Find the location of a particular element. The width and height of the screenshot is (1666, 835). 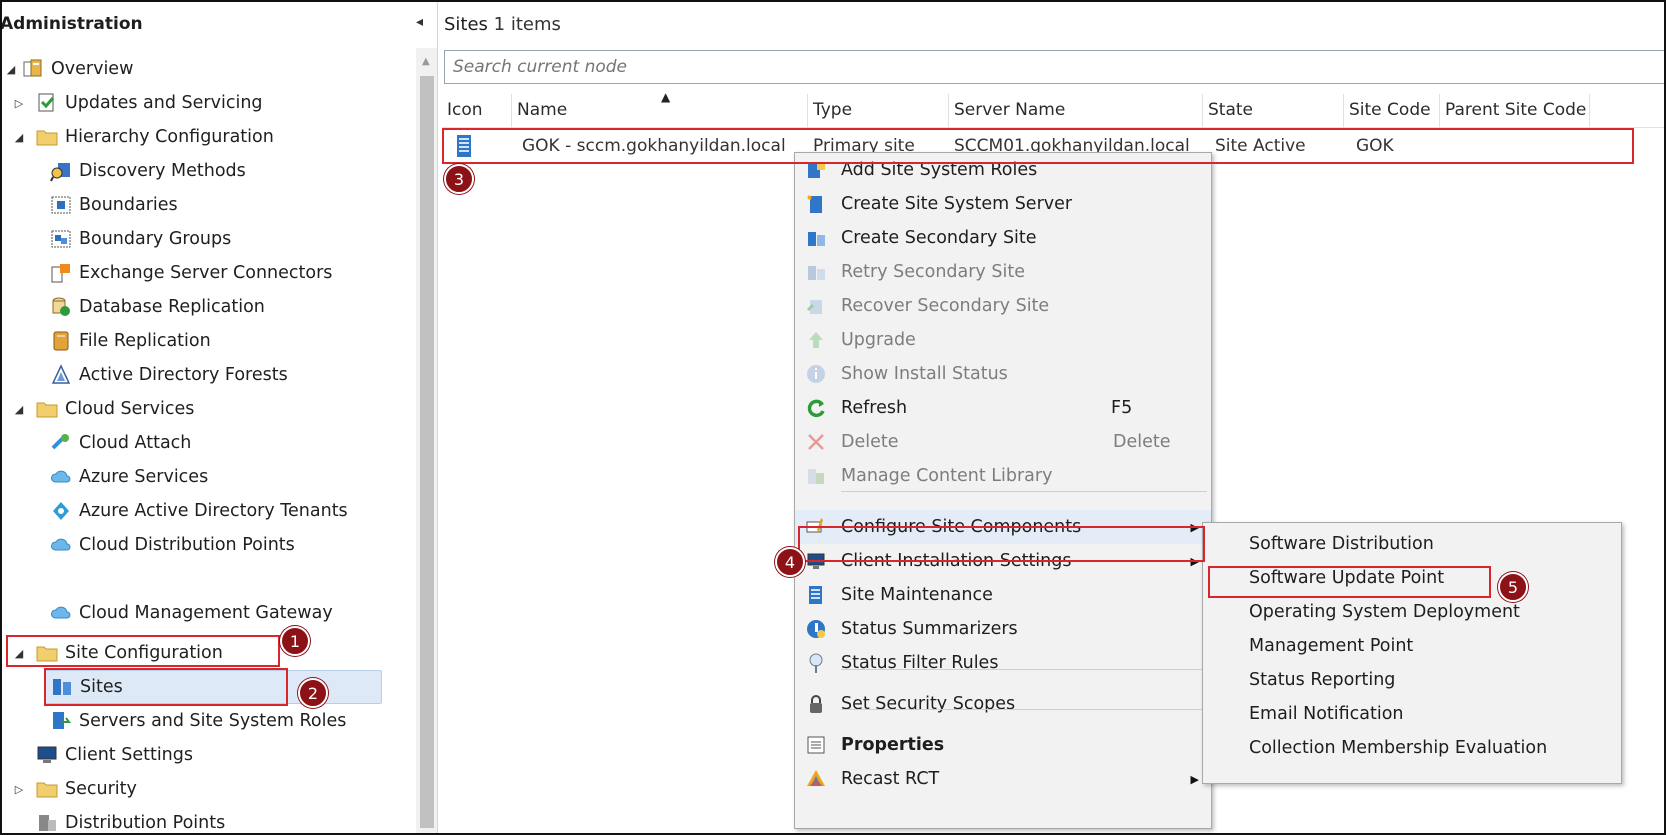

nav-item-label: Cloud Services is located at coordinates (130, 409).